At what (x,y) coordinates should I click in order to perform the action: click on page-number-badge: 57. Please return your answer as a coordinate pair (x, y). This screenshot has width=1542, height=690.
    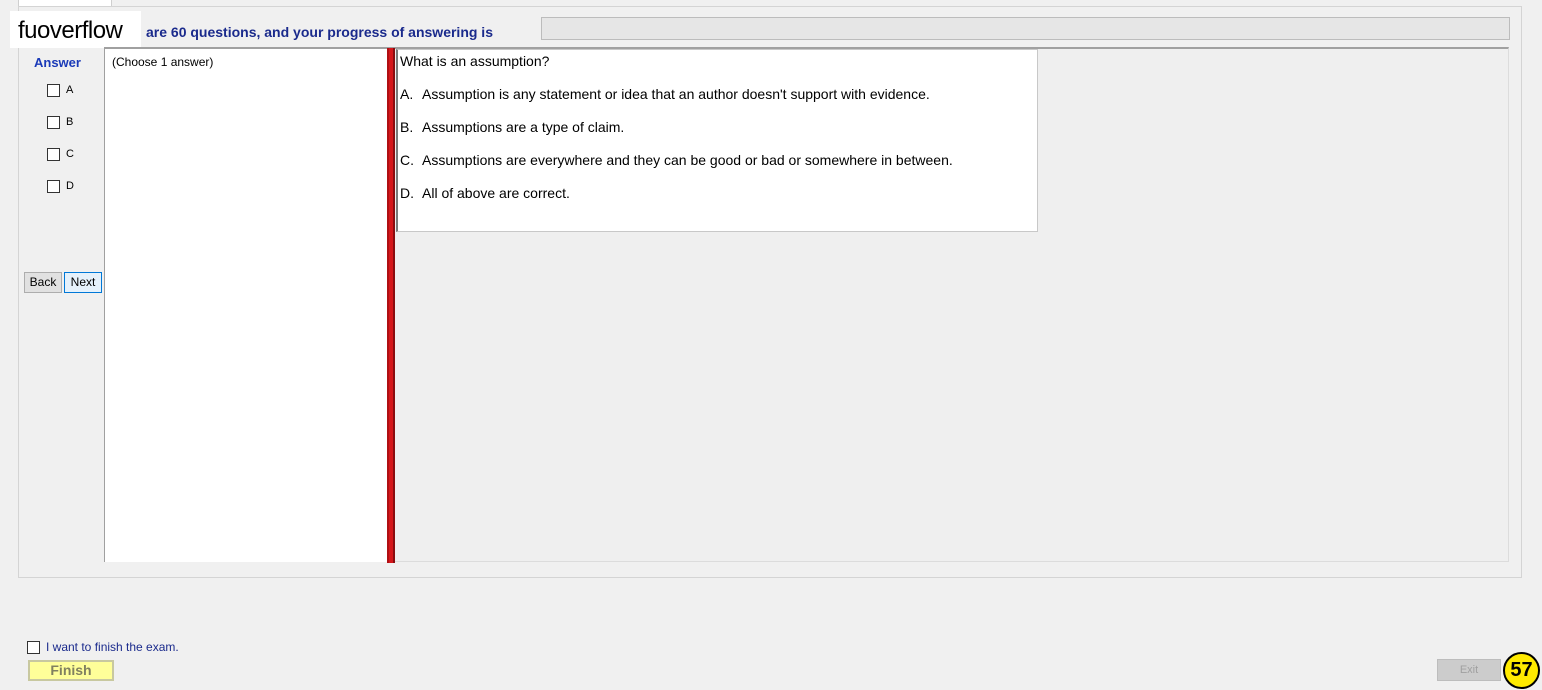
    Looking at the image, I should click on (1521, 670).